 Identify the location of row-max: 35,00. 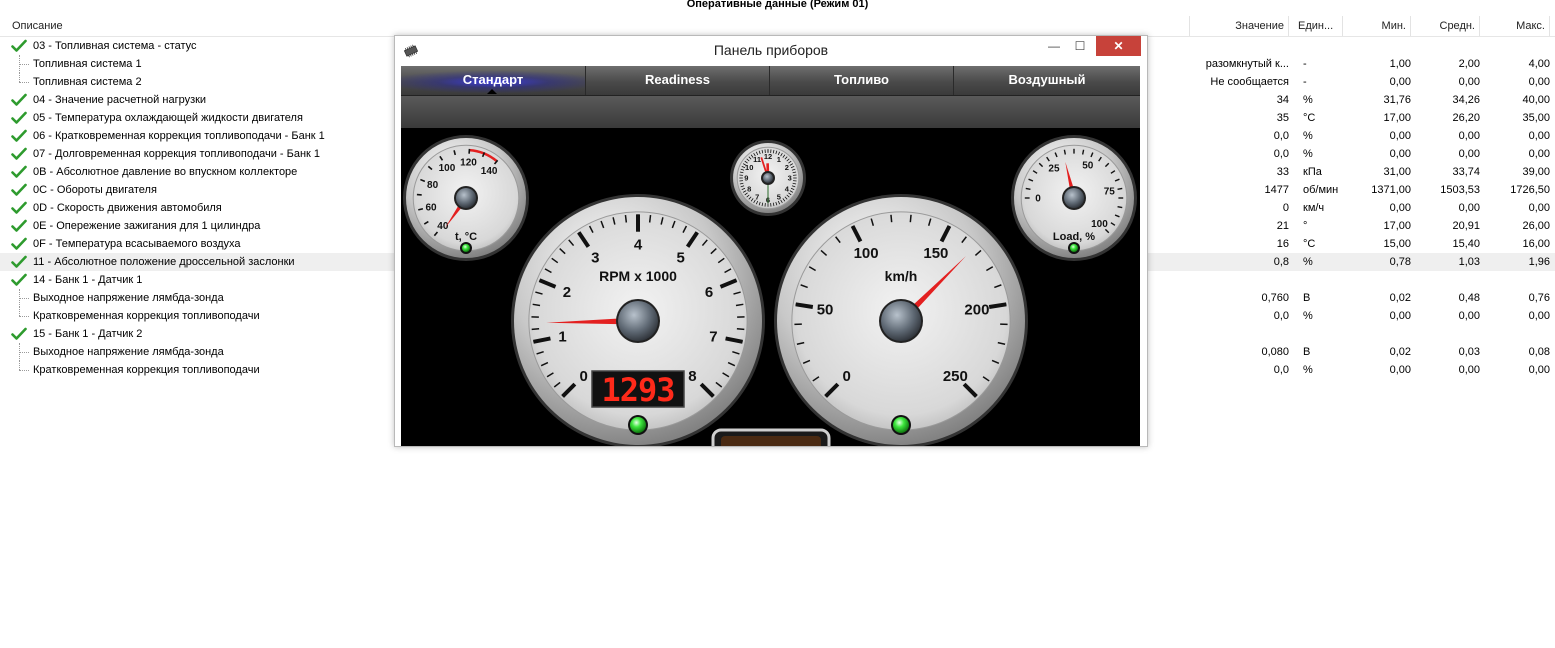
(1536, 118).